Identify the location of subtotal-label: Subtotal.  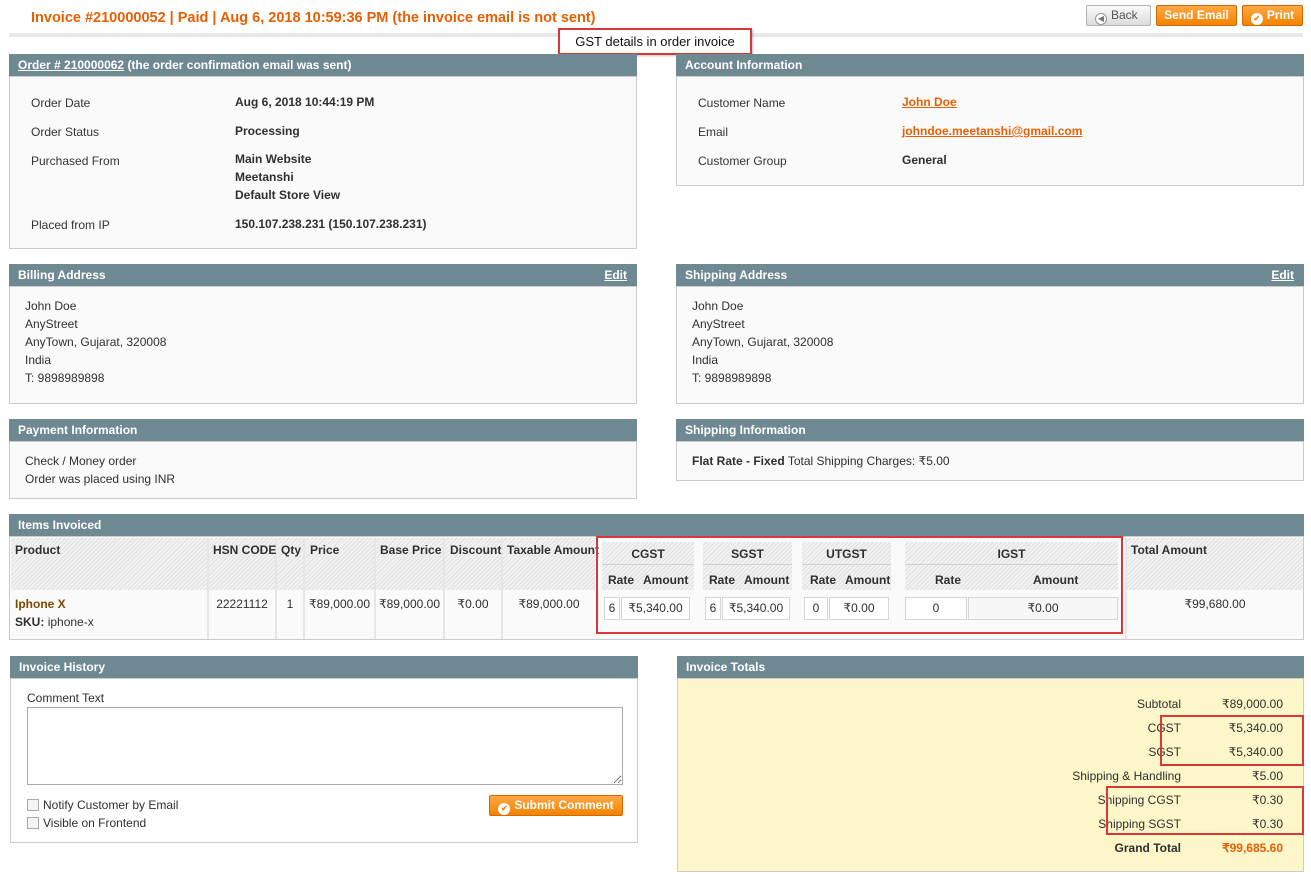
(1158, 704).